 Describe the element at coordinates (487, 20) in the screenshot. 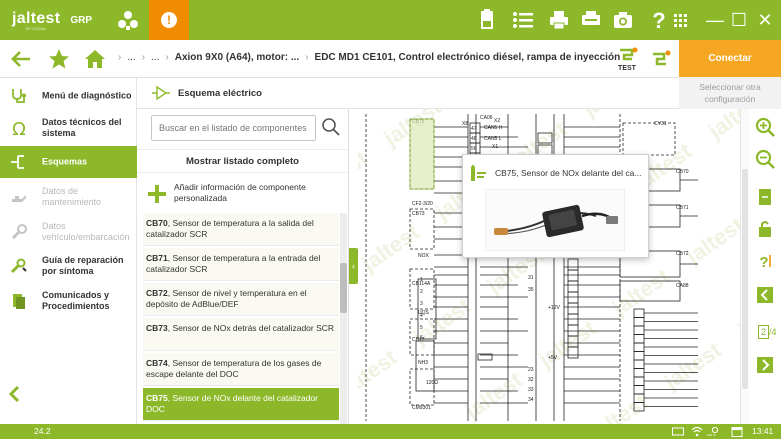

I see `battery-icon` at that location.